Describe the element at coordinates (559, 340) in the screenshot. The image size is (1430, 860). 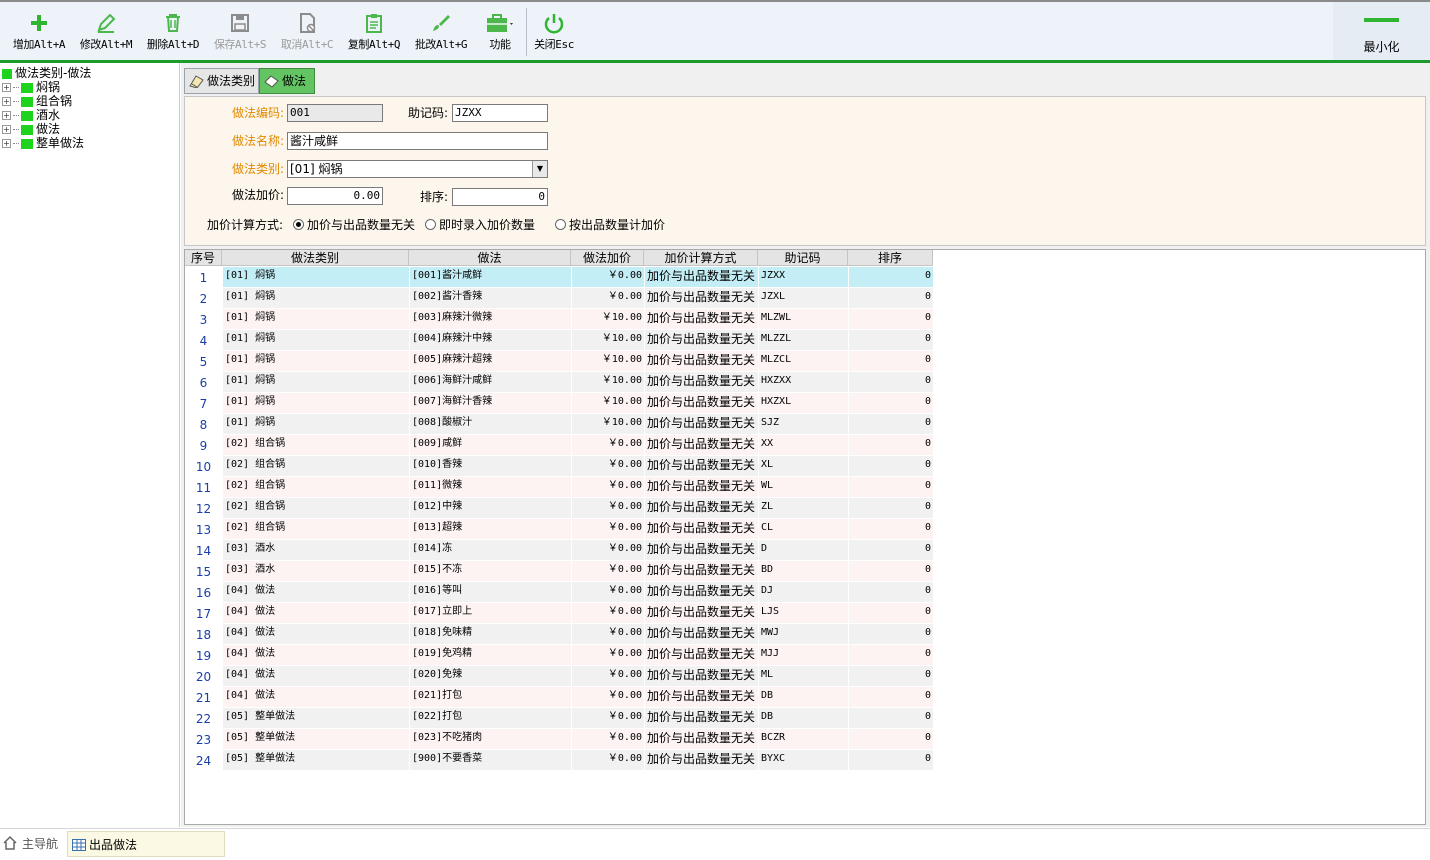
I see `table-row: 4 [01] 焖锅 [004]麻辣汁中辣 ￥10.00 加价与出品数量无关 MLZZL 0` at that location.